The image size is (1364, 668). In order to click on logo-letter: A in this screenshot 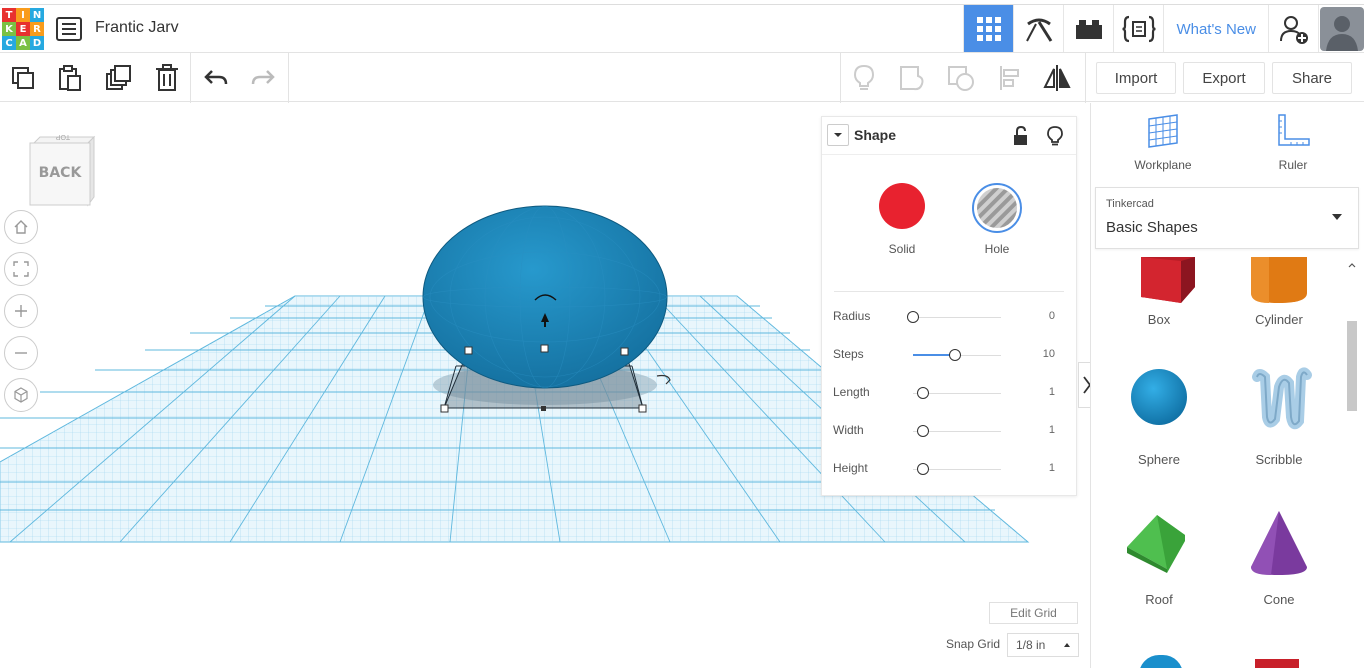, I will do `click(23, 43)`.